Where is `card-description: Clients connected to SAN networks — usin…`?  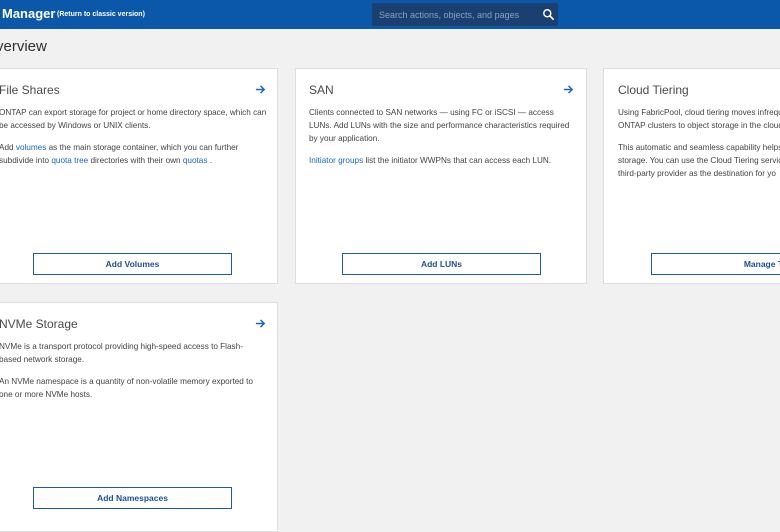 card-description: Clients connected to SAN networks — usin… is located at coordinates (440, 141).